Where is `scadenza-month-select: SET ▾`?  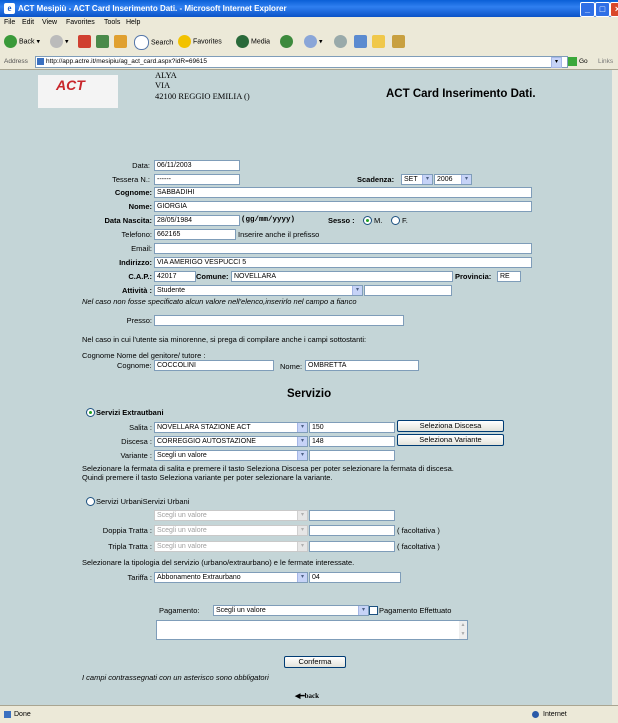 scadenza-month-select: SET ▾ is located at coordinates (417, 179).